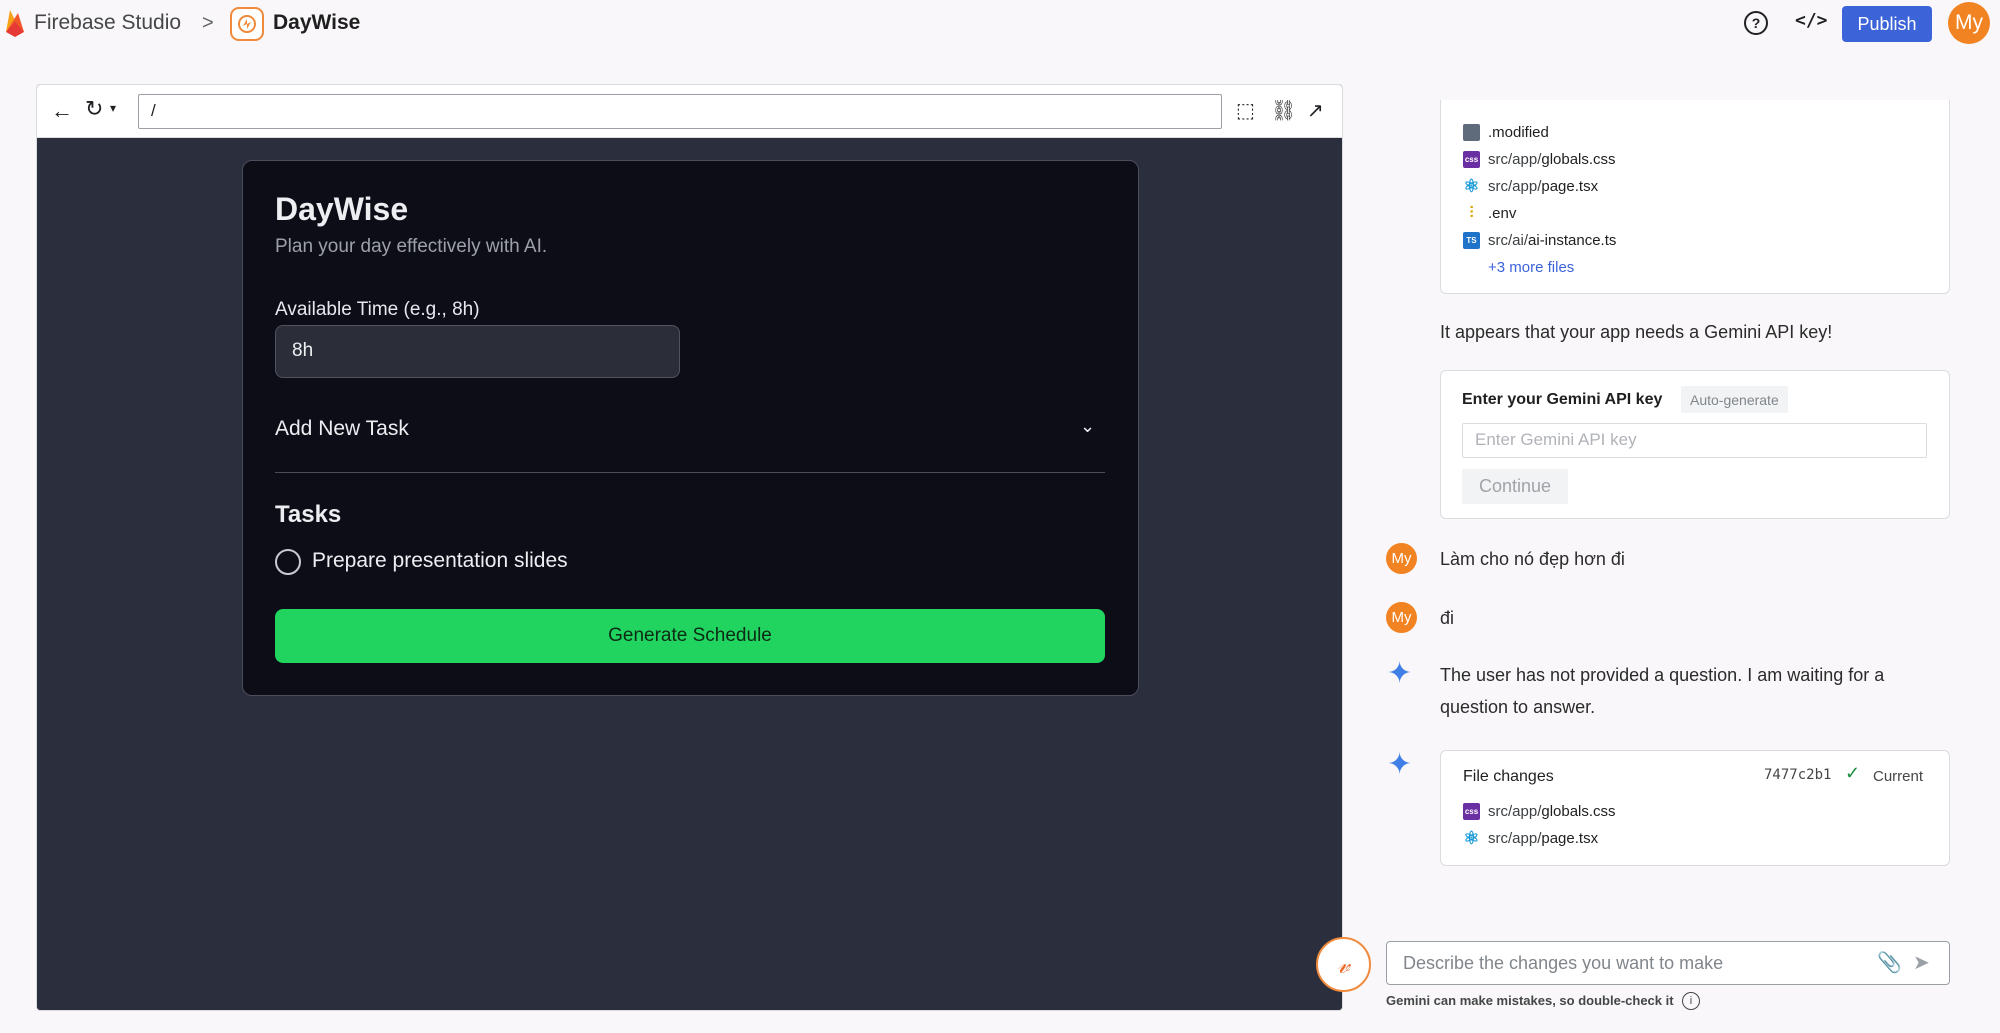  What do you see at coordinates (1471, 213) in the screenshot?
I see `env-settings-icon: ⫶` at bounding box center [1471, 213].